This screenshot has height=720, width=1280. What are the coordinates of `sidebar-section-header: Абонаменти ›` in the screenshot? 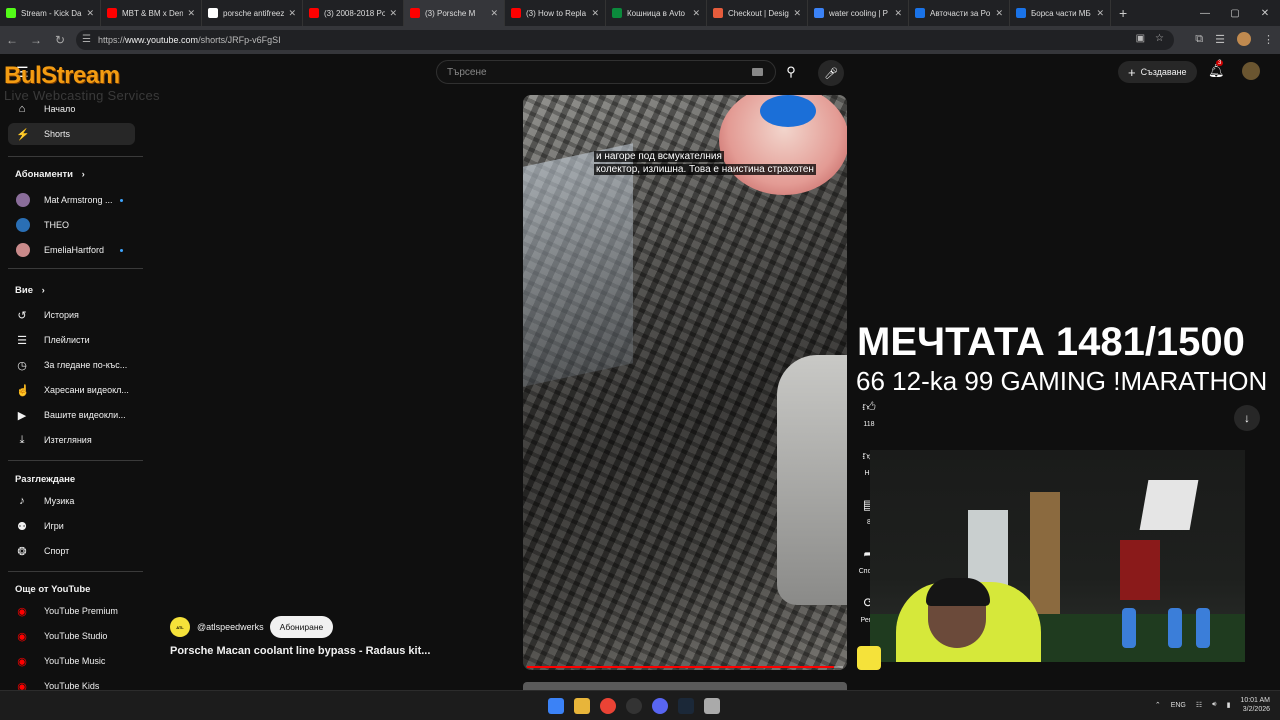 It's located at (50, 174).